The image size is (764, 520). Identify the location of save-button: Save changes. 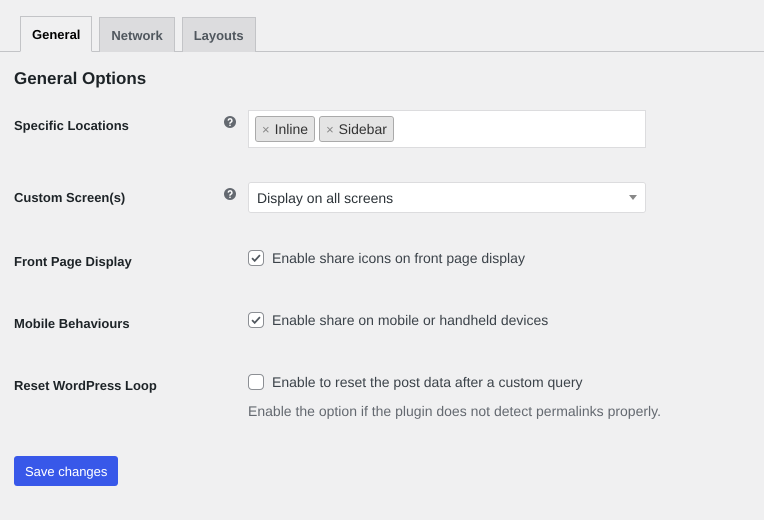
(66, 471).